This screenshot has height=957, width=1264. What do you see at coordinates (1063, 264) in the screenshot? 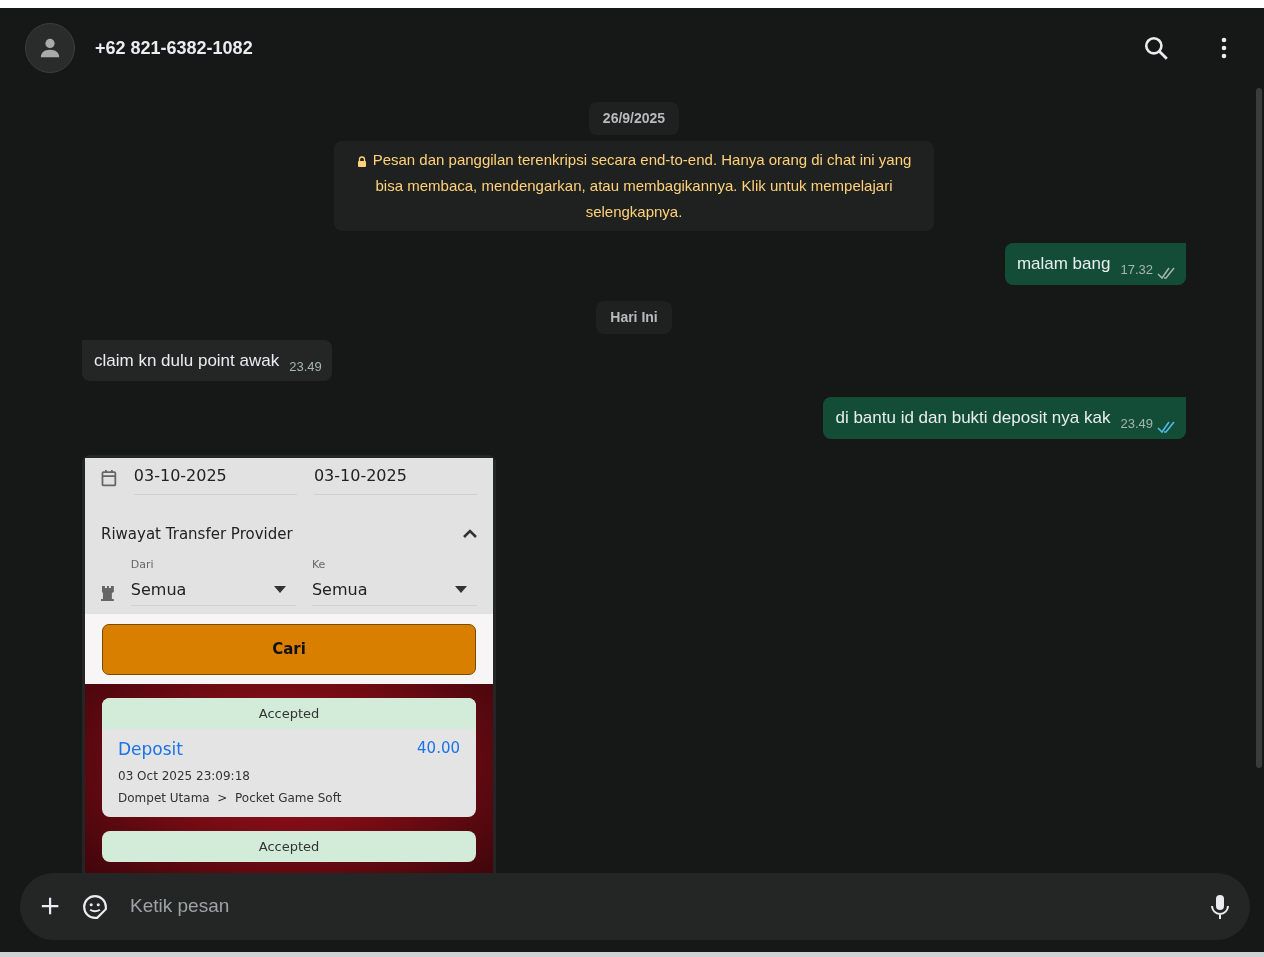
I see `message-text: malam bang` at bounding box center [1063, 264].